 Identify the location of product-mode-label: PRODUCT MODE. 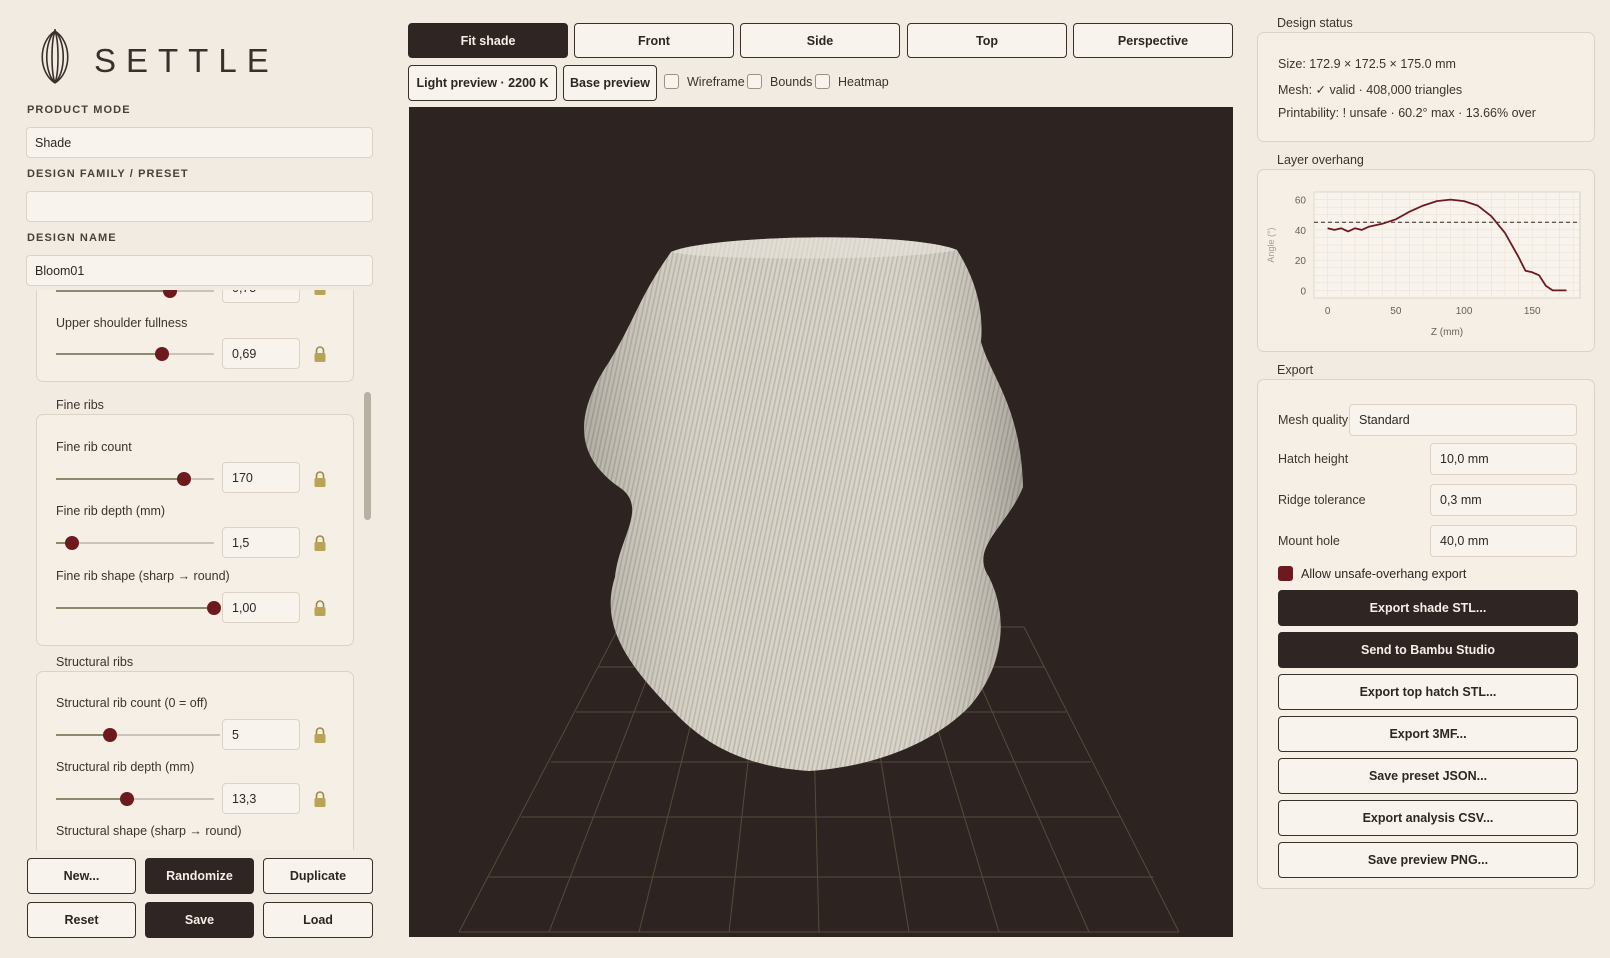
(79, 110).